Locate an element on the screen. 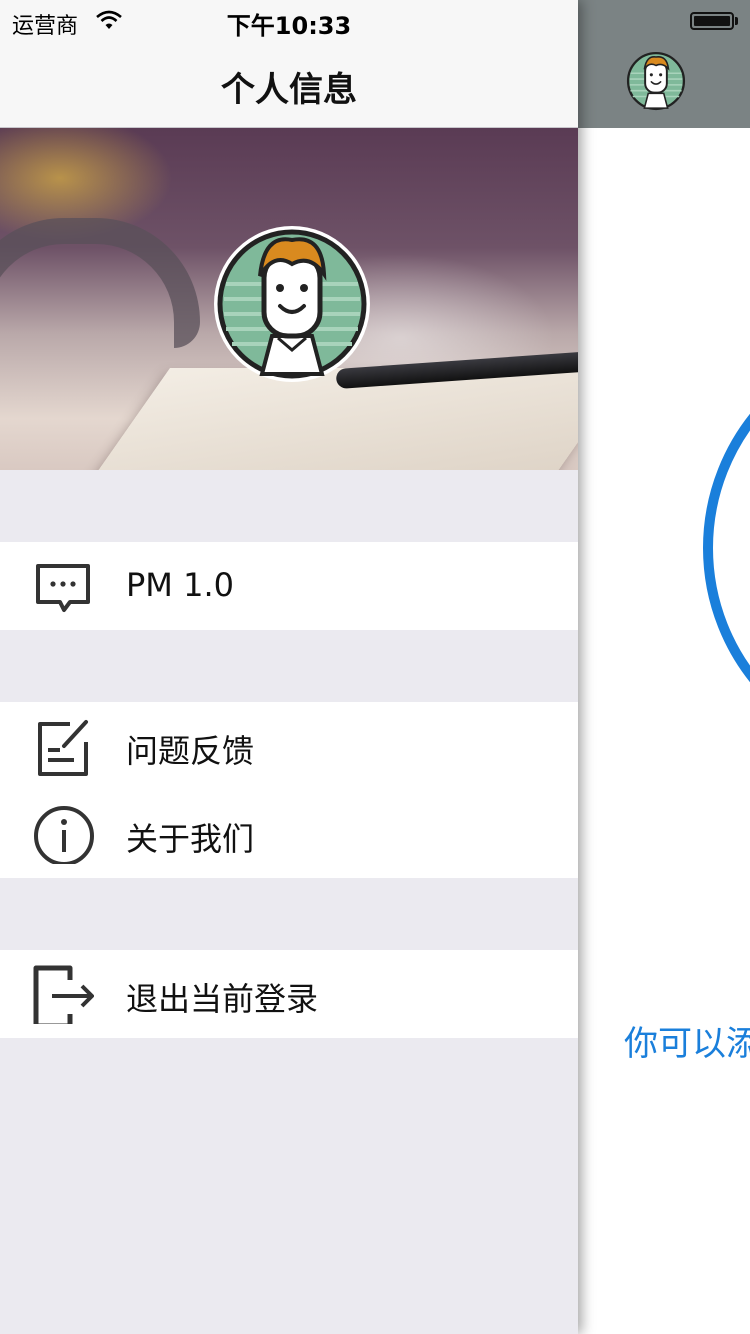  menu-label-about: 关于我们 is located at coordinates (190, 839).